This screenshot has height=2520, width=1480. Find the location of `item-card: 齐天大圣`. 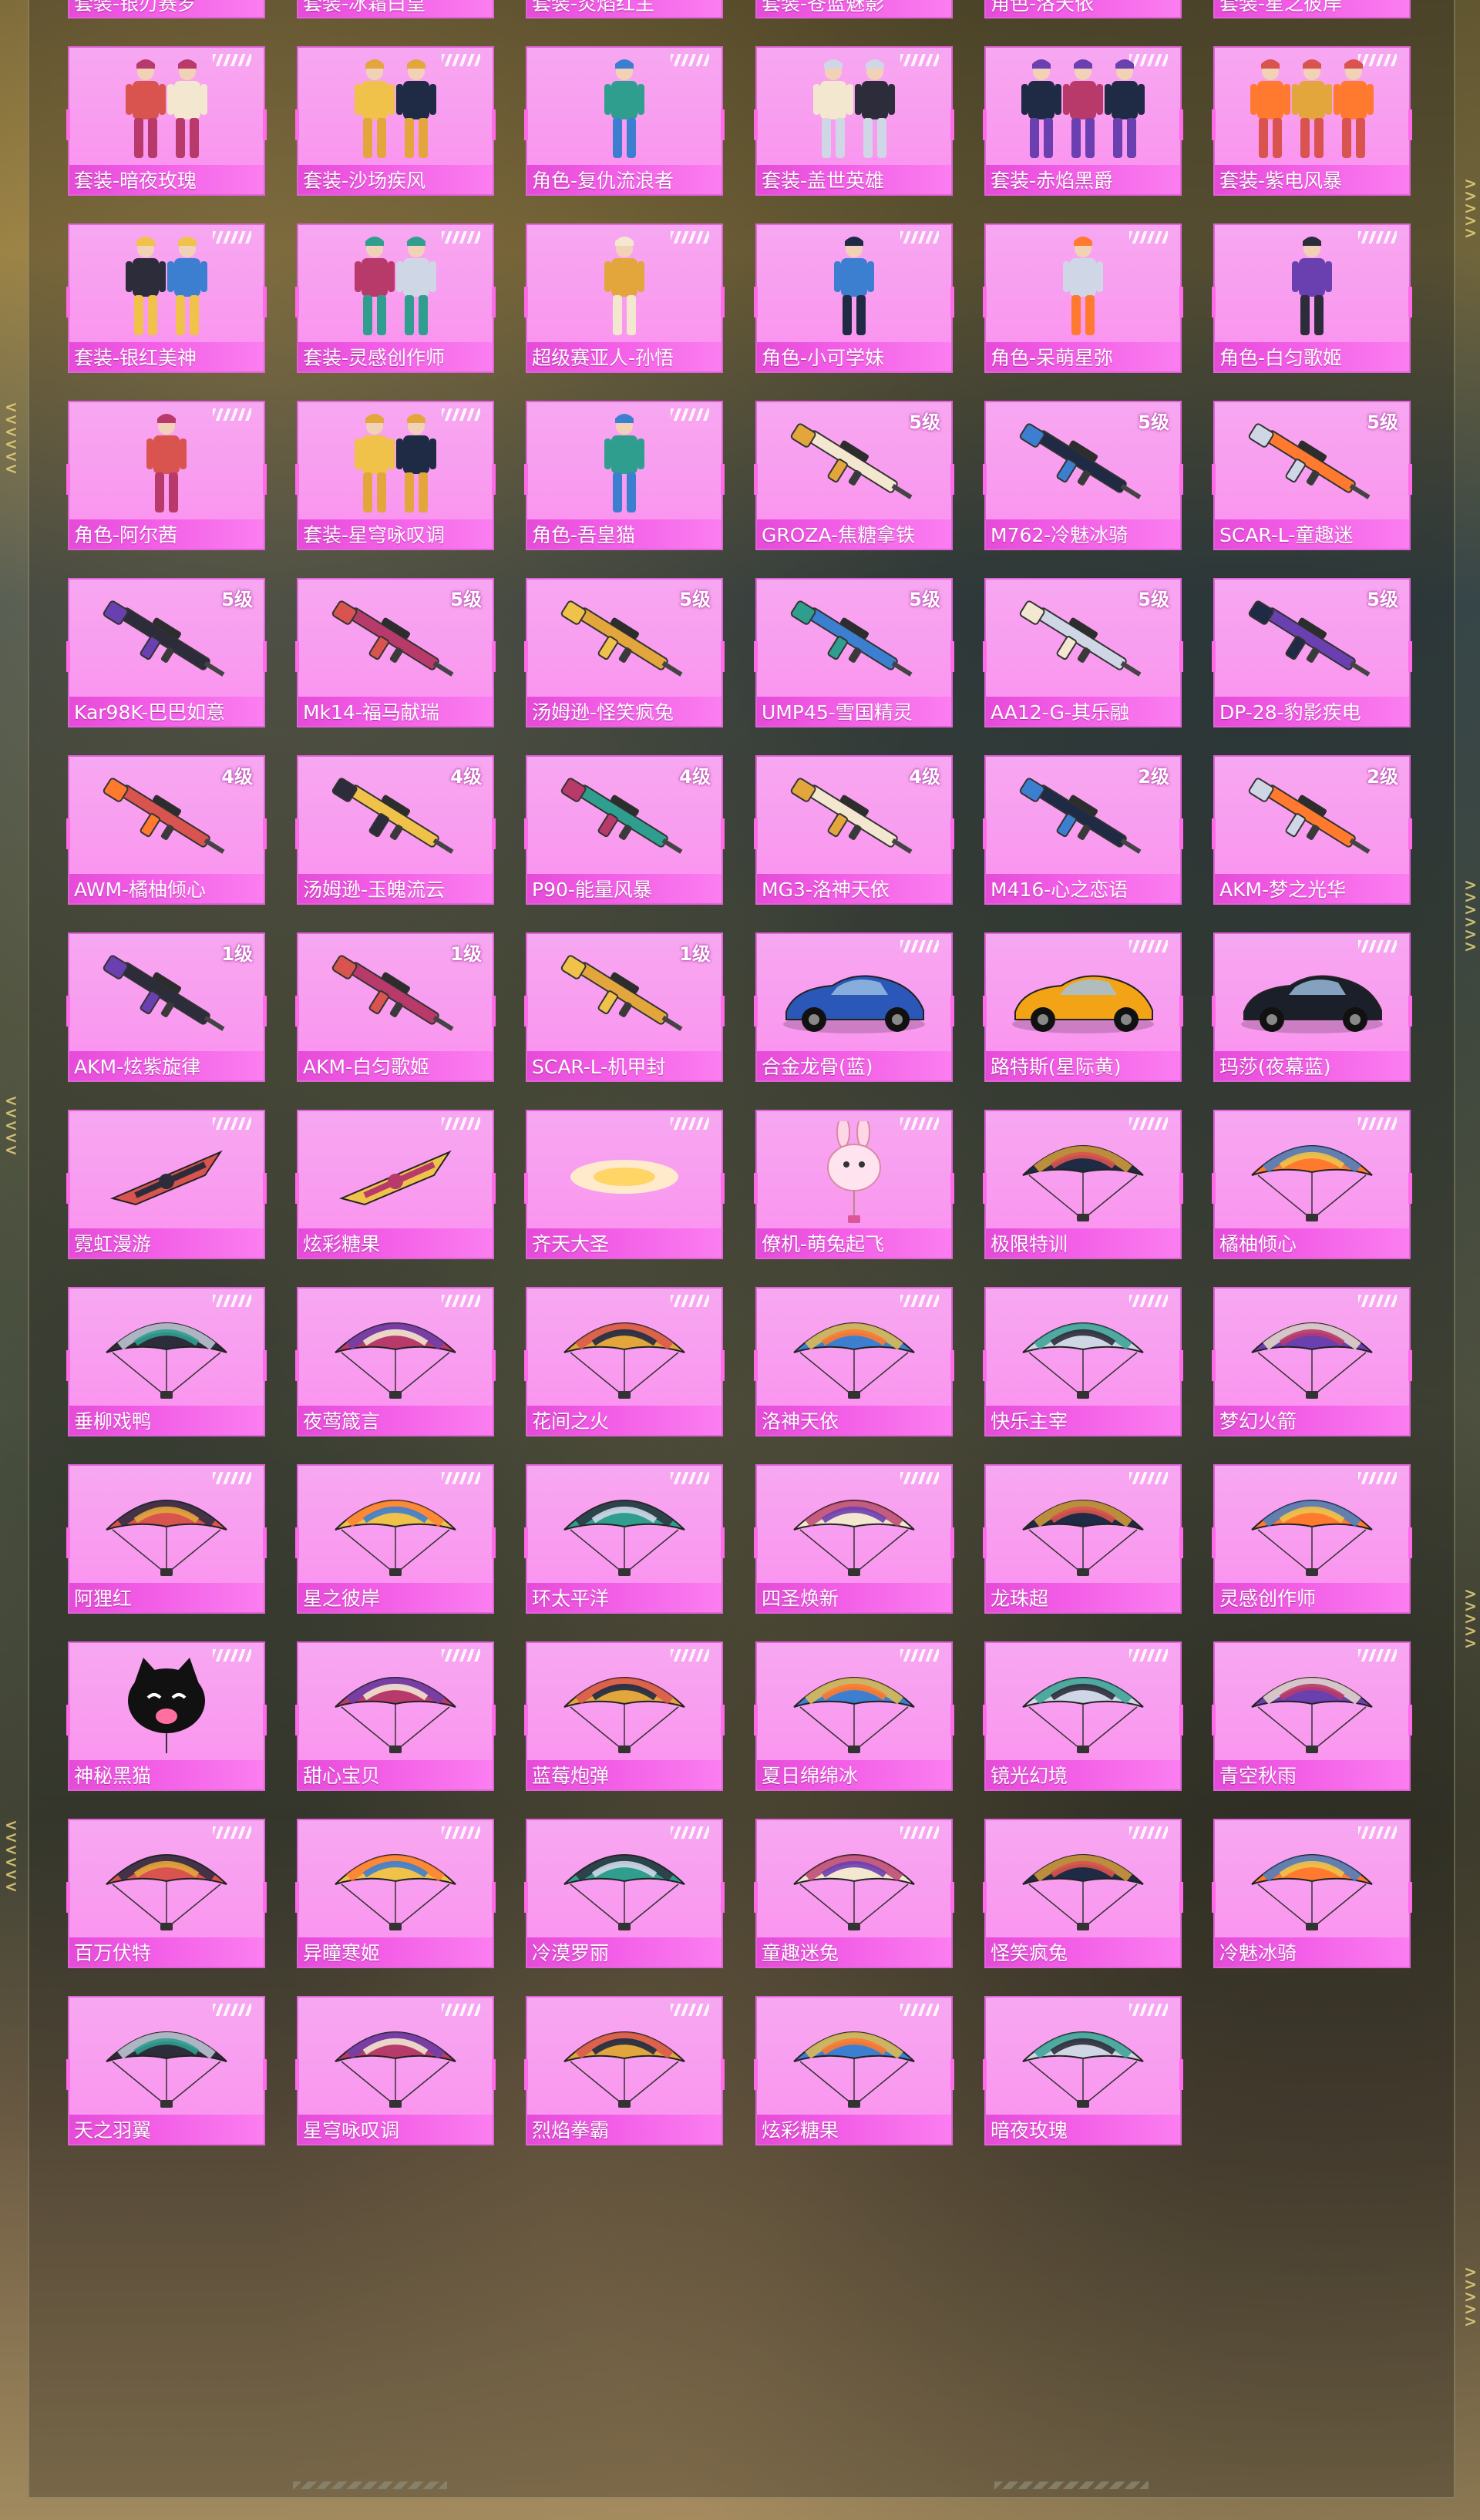

item-card: 齐天大圣 is located at coordinates (624, 1184).